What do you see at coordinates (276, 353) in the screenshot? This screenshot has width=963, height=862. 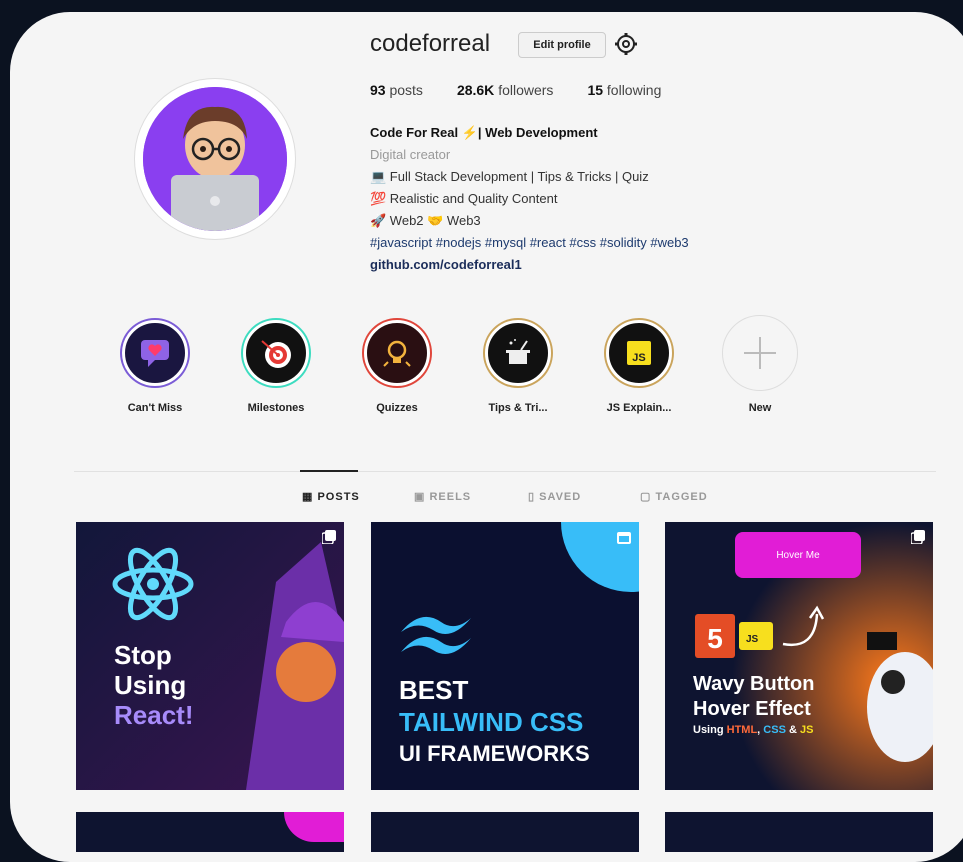 I see `target-icon` at bounding box center [276, 353].